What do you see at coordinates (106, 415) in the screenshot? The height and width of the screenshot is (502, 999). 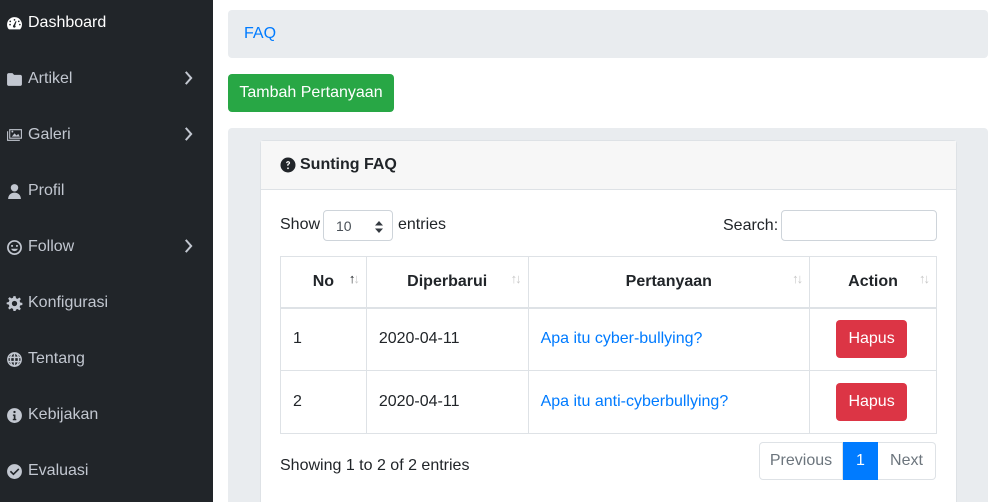 I see `sidebar-item-kebijakan: Kebijakan` at bounding box center [106, 415].